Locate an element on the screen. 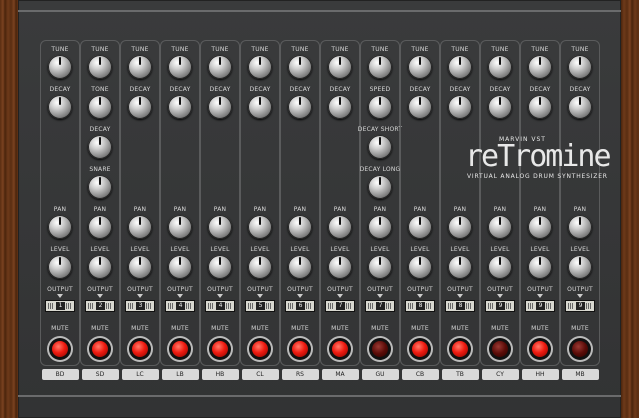  output-selector: 2 is located at coordinates (100, 306).